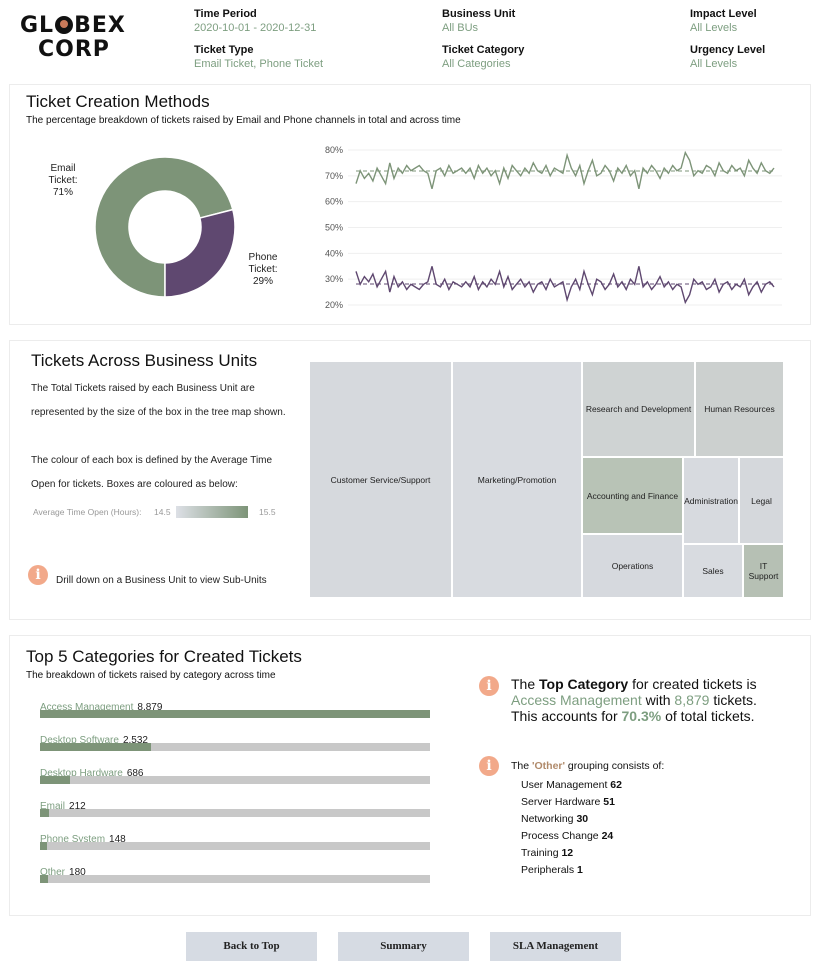  What do you see at coordinates (200, 253) in the screenshot?
I see `donut-slice-phone` at bounding box center [200, 253].